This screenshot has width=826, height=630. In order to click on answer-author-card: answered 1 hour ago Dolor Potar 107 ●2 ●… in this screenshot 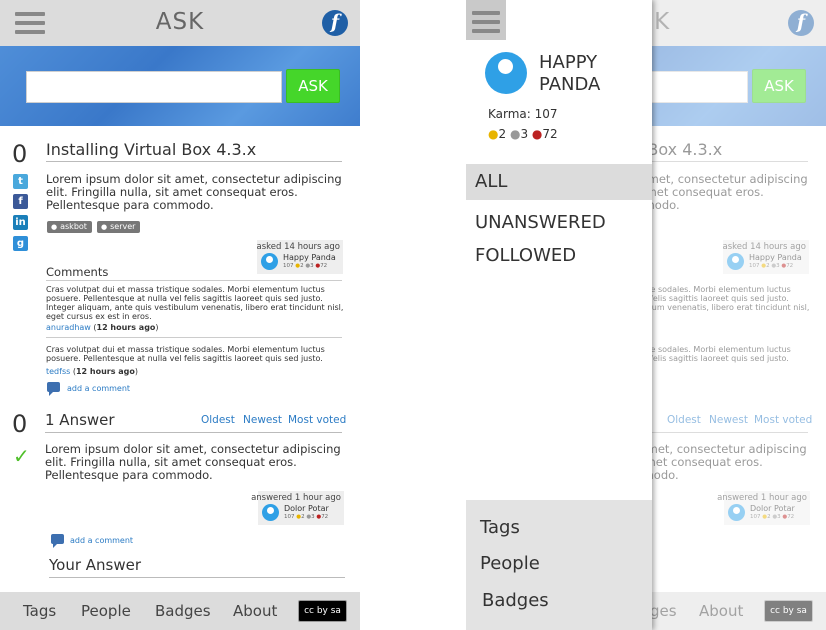, I will do `click(297, 508)`.